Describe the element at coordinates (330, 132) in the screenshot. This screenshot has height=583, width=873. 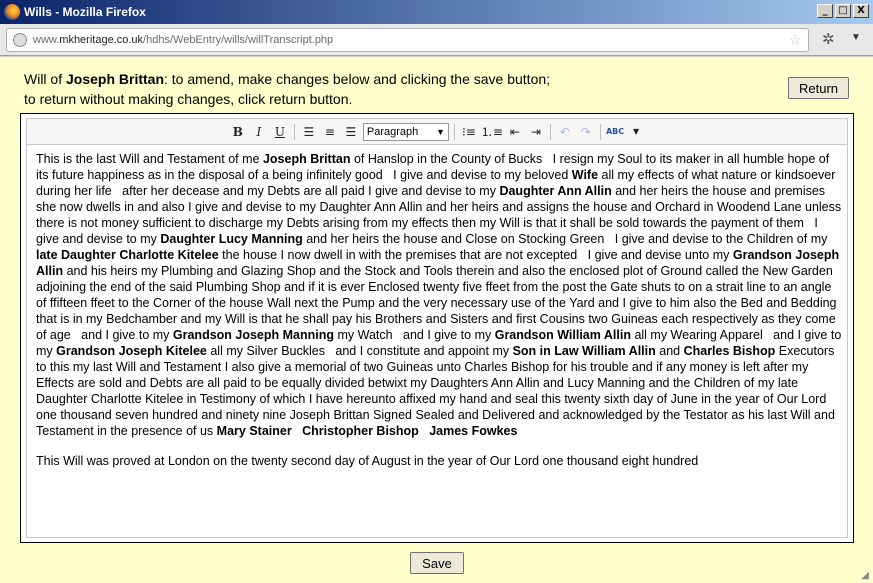
I see `align-center-icon: ≡` at that location.